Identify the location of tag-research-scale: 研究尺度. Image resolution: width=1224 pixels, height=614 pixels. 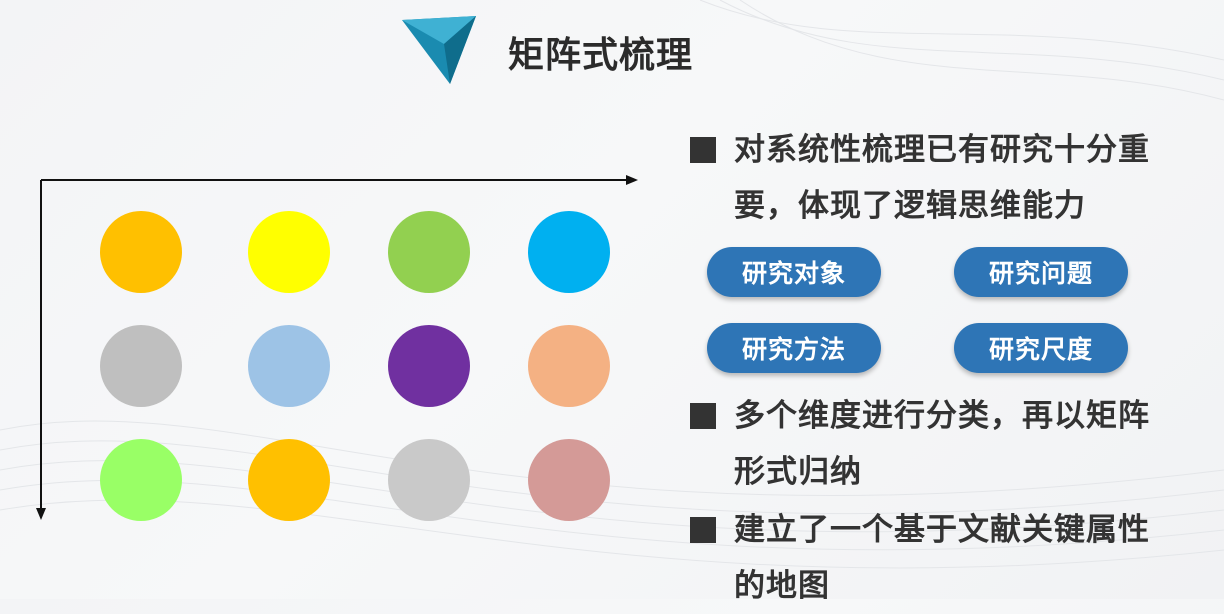
(1041, 348).